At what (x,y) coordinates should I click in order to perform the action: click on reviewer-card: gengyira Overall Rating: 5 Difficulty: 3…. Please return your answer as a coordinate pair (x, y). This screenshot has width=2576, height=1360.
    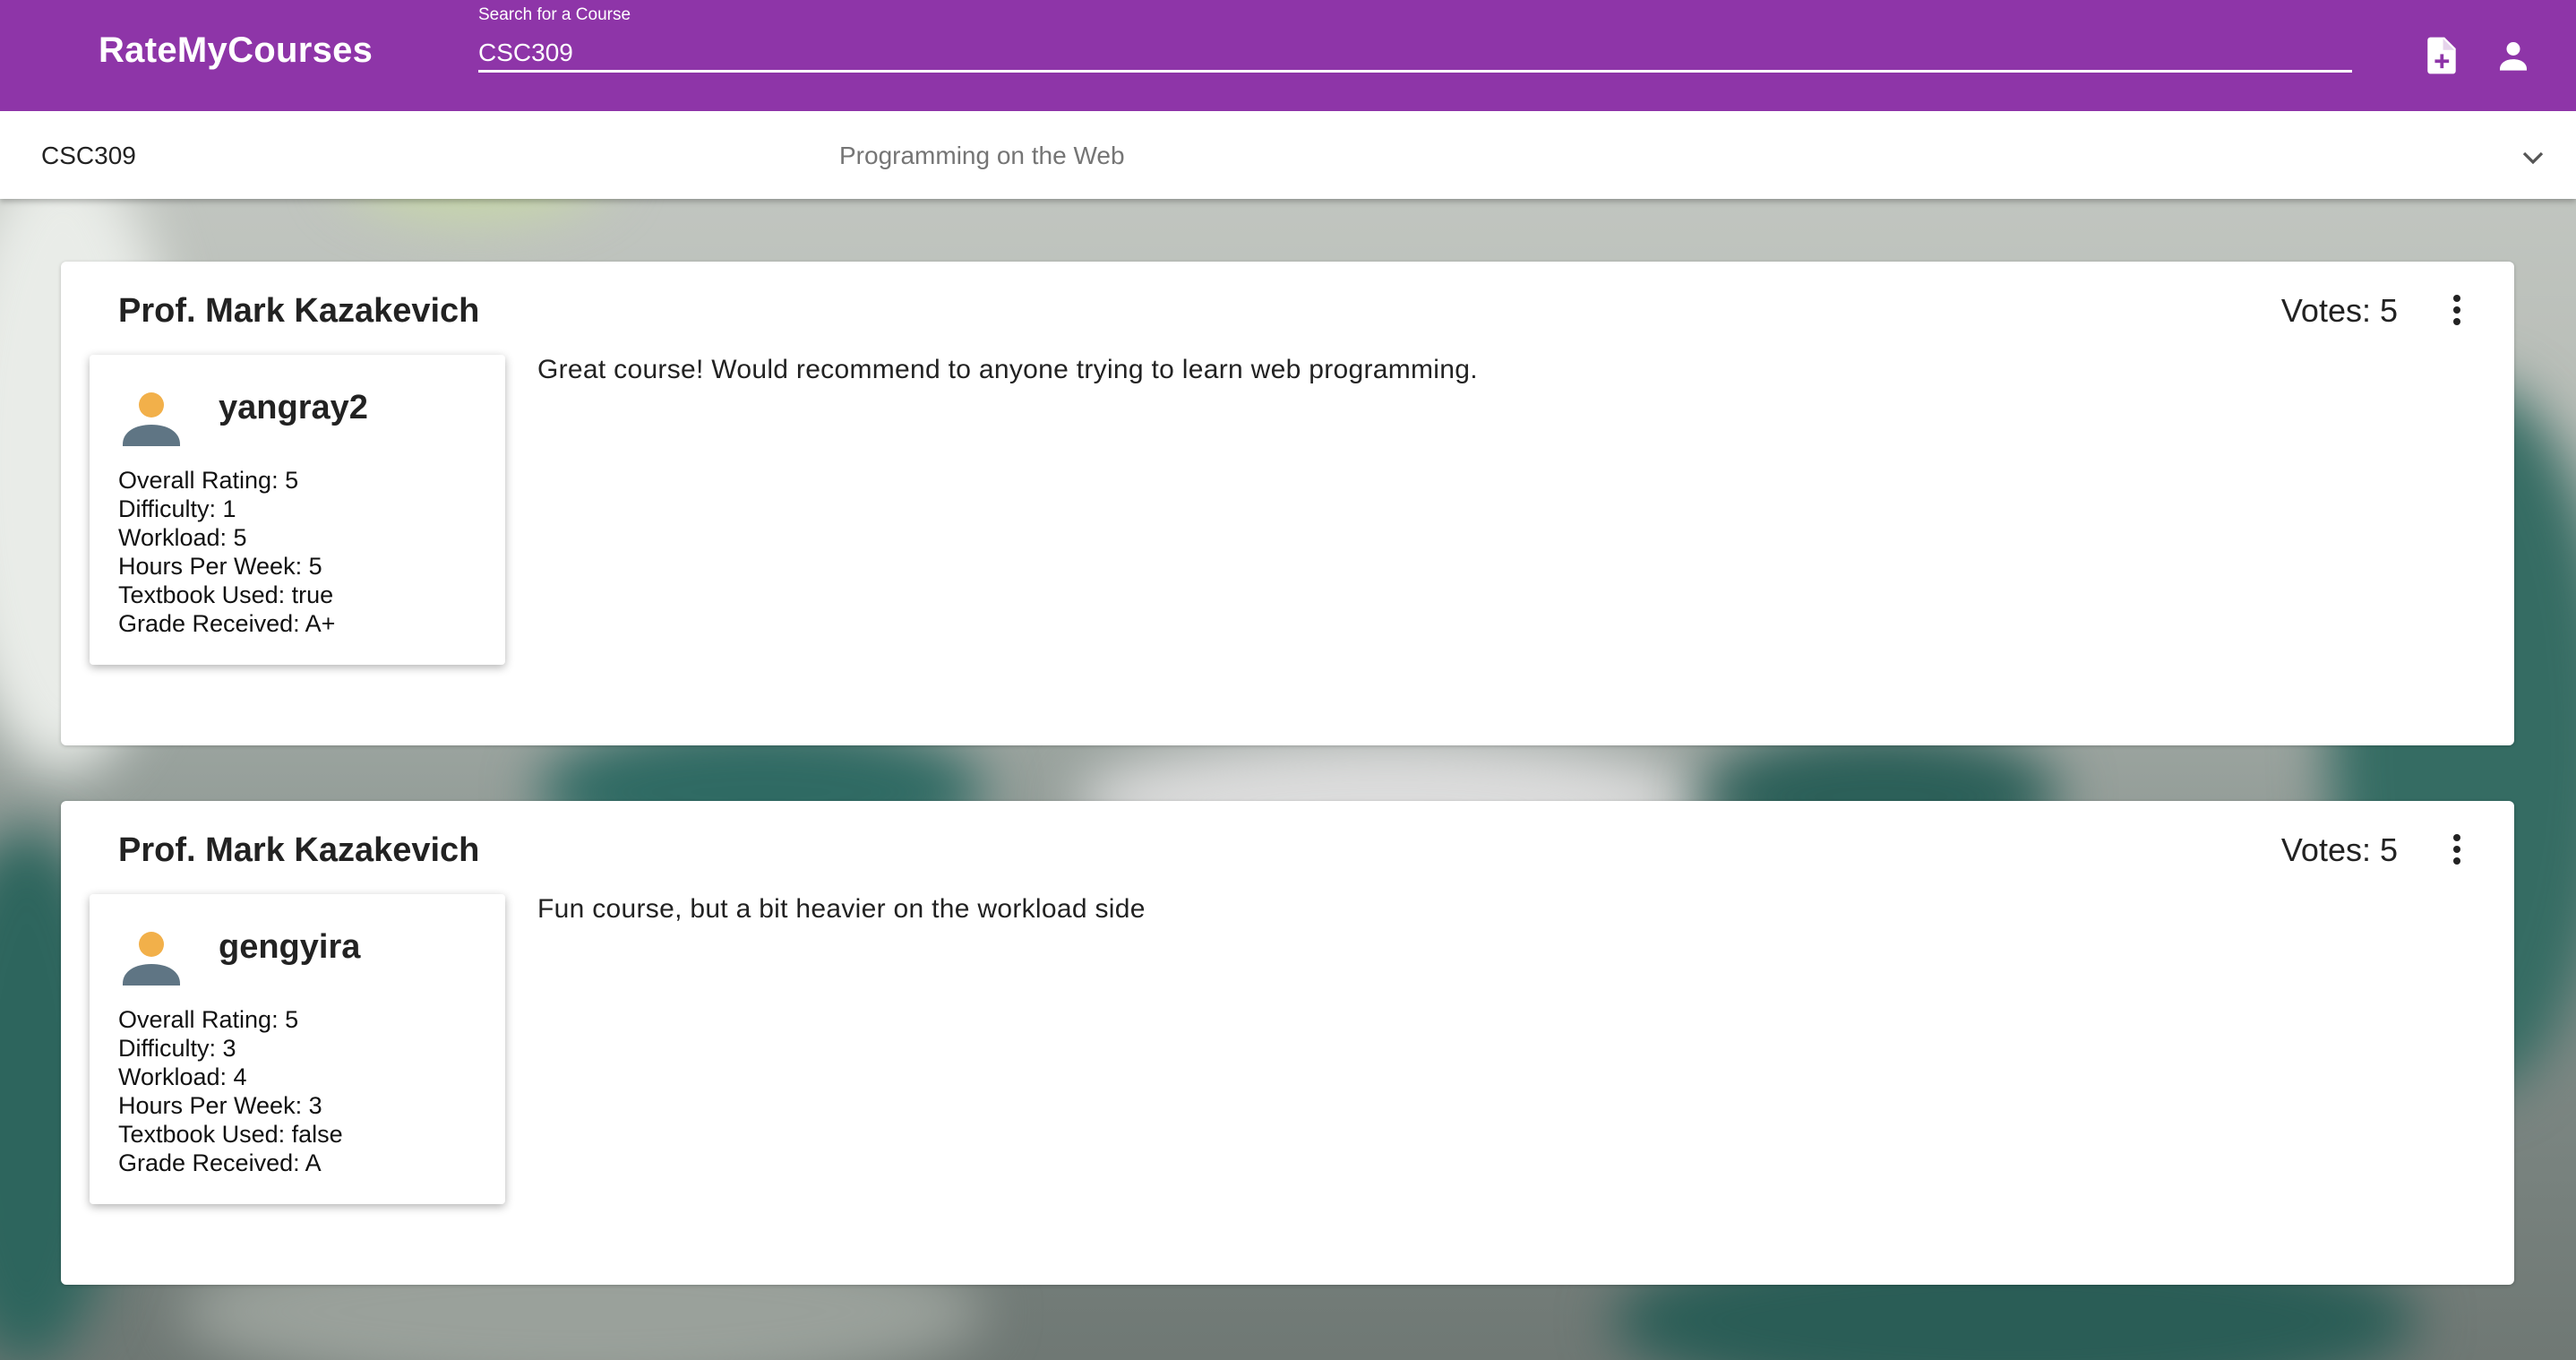
    Looking at the image, I should click on (297, 1049).